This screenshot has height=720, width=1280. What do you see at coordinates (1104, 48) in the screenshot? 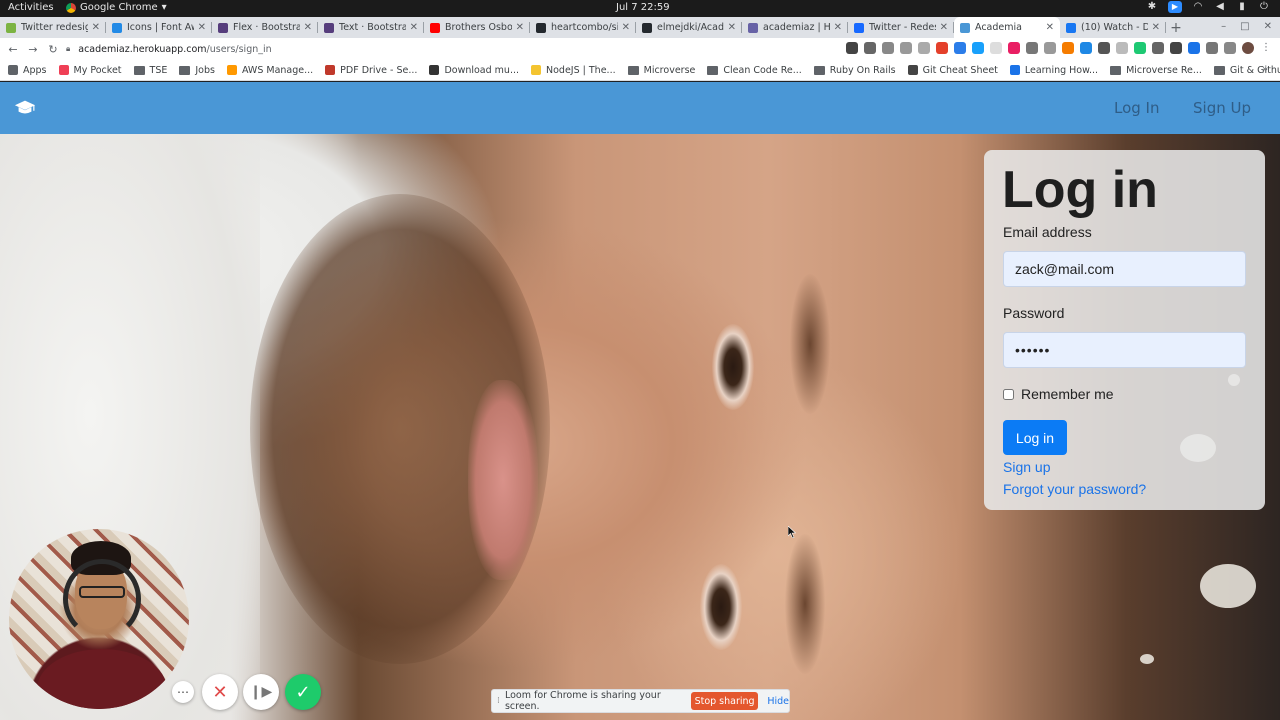
I see `extension-mic-icon` at bounding box center [1104, 48].